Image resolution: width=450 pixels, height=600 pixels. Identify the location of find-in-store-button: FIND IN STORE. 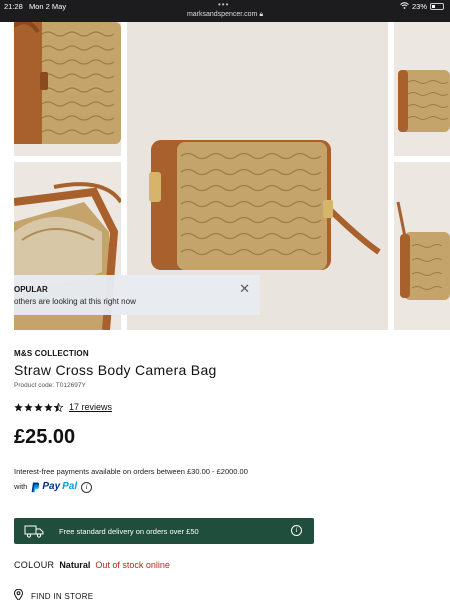
(53, 594).